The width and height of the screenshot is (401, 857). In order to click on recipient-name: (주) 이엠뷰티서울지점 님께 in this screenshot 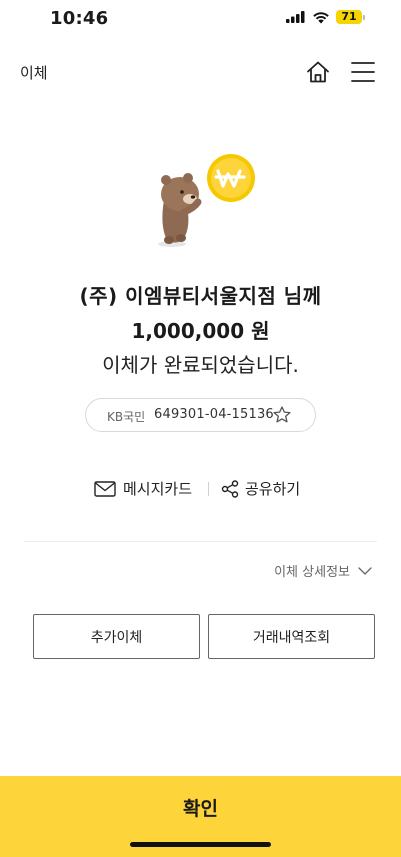, I will do `click(200, 296)`.